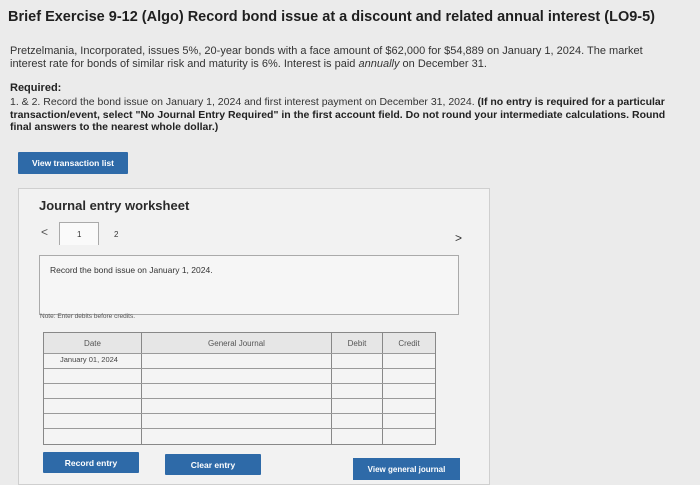 This screenshot has height=485, width=700. I want to click on record-entry-button: Record entry, so click(91, 462).